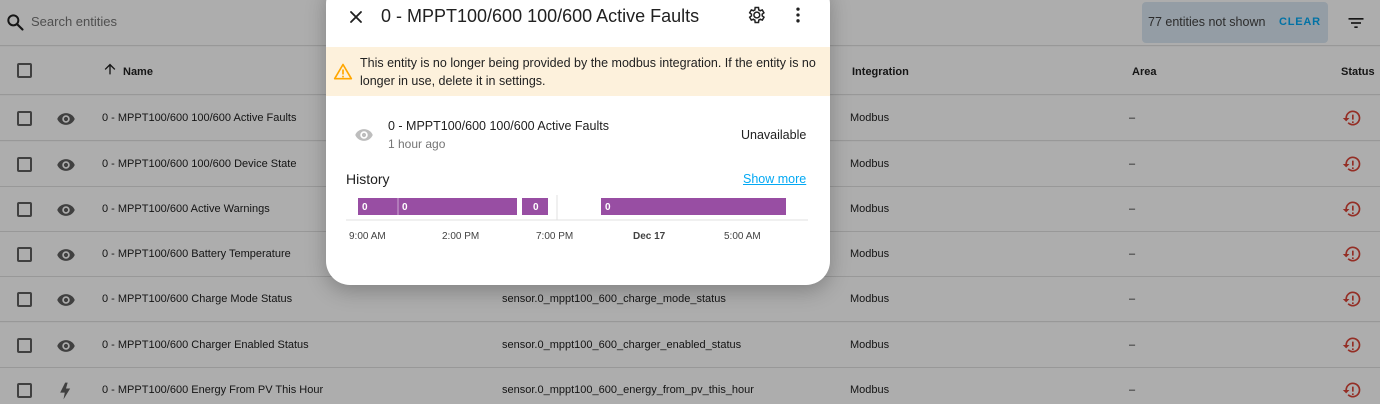  What do you see at coordinates (649, 236) in the screenshot?
I see `timeline-tick: Dec 17` at bounding box center [649, 236].